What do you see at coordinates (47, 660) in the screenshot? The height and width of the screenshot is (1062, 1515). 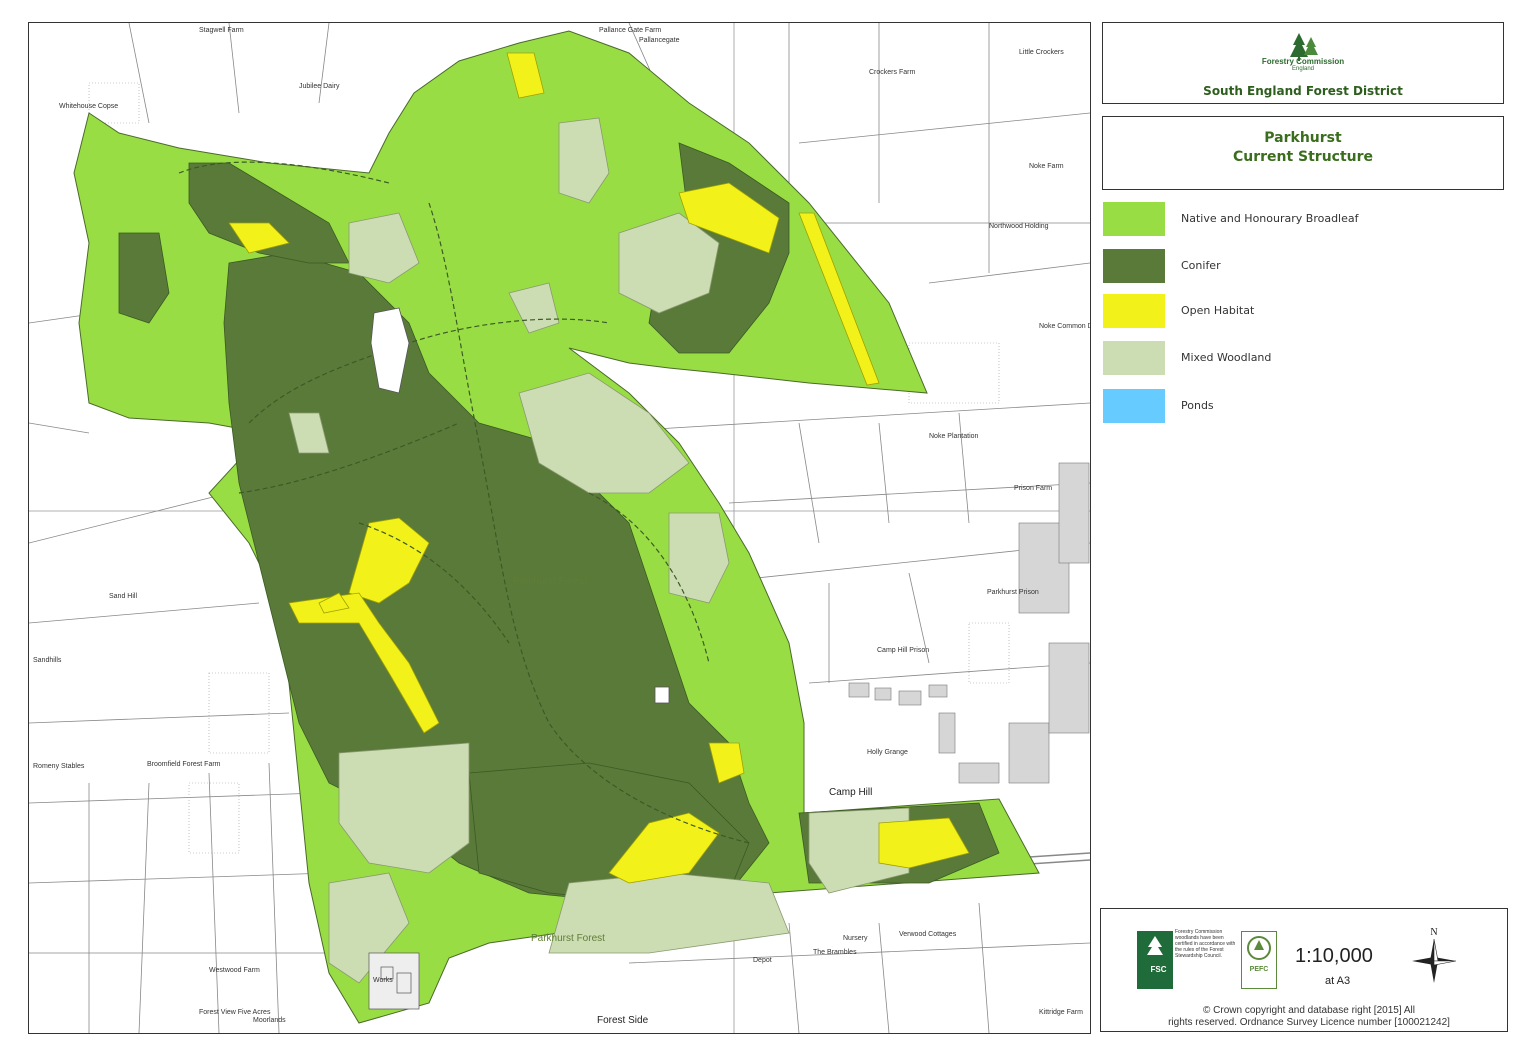 I see `map-label-sandhills: Sandhills` at bounding box center [47, 660].